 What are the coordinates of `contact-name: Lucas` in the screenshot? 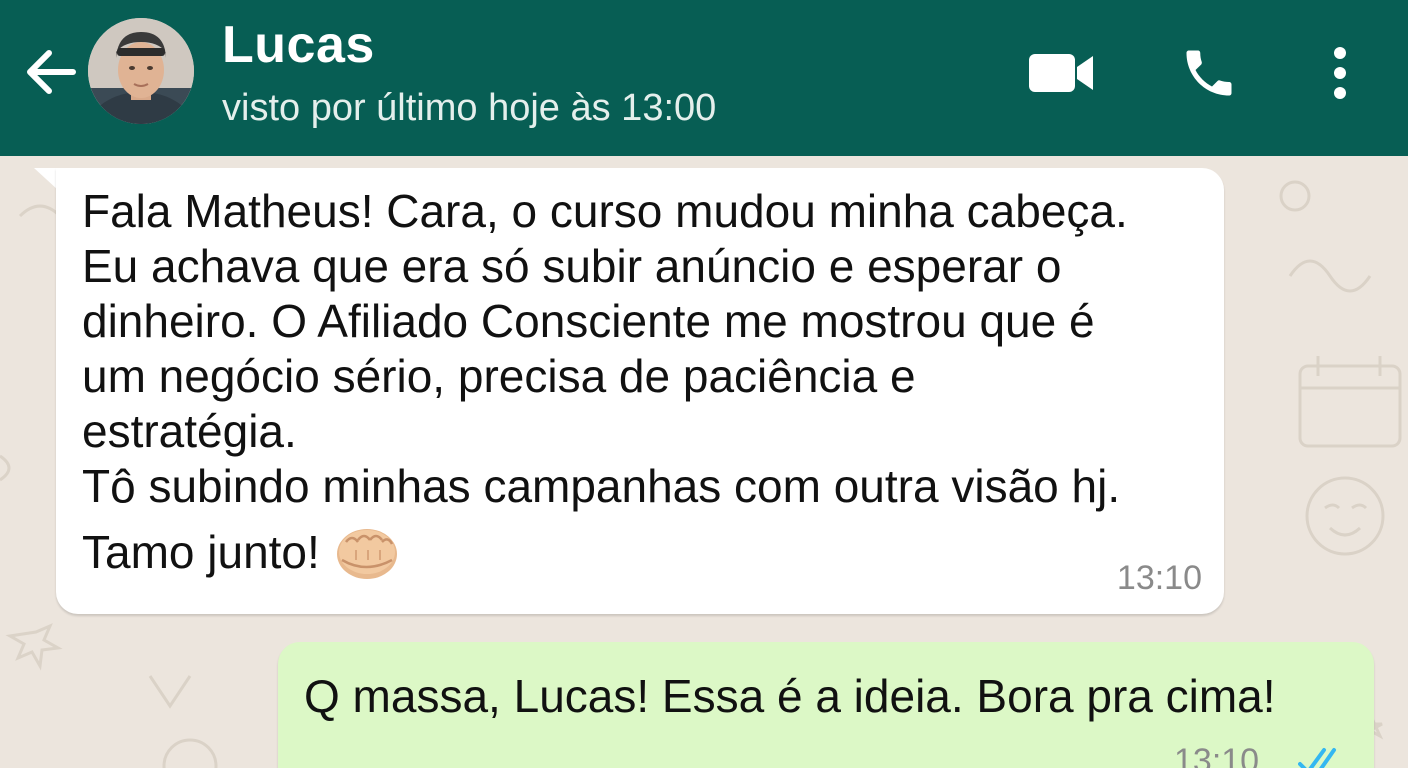 It's located at (298, 45).